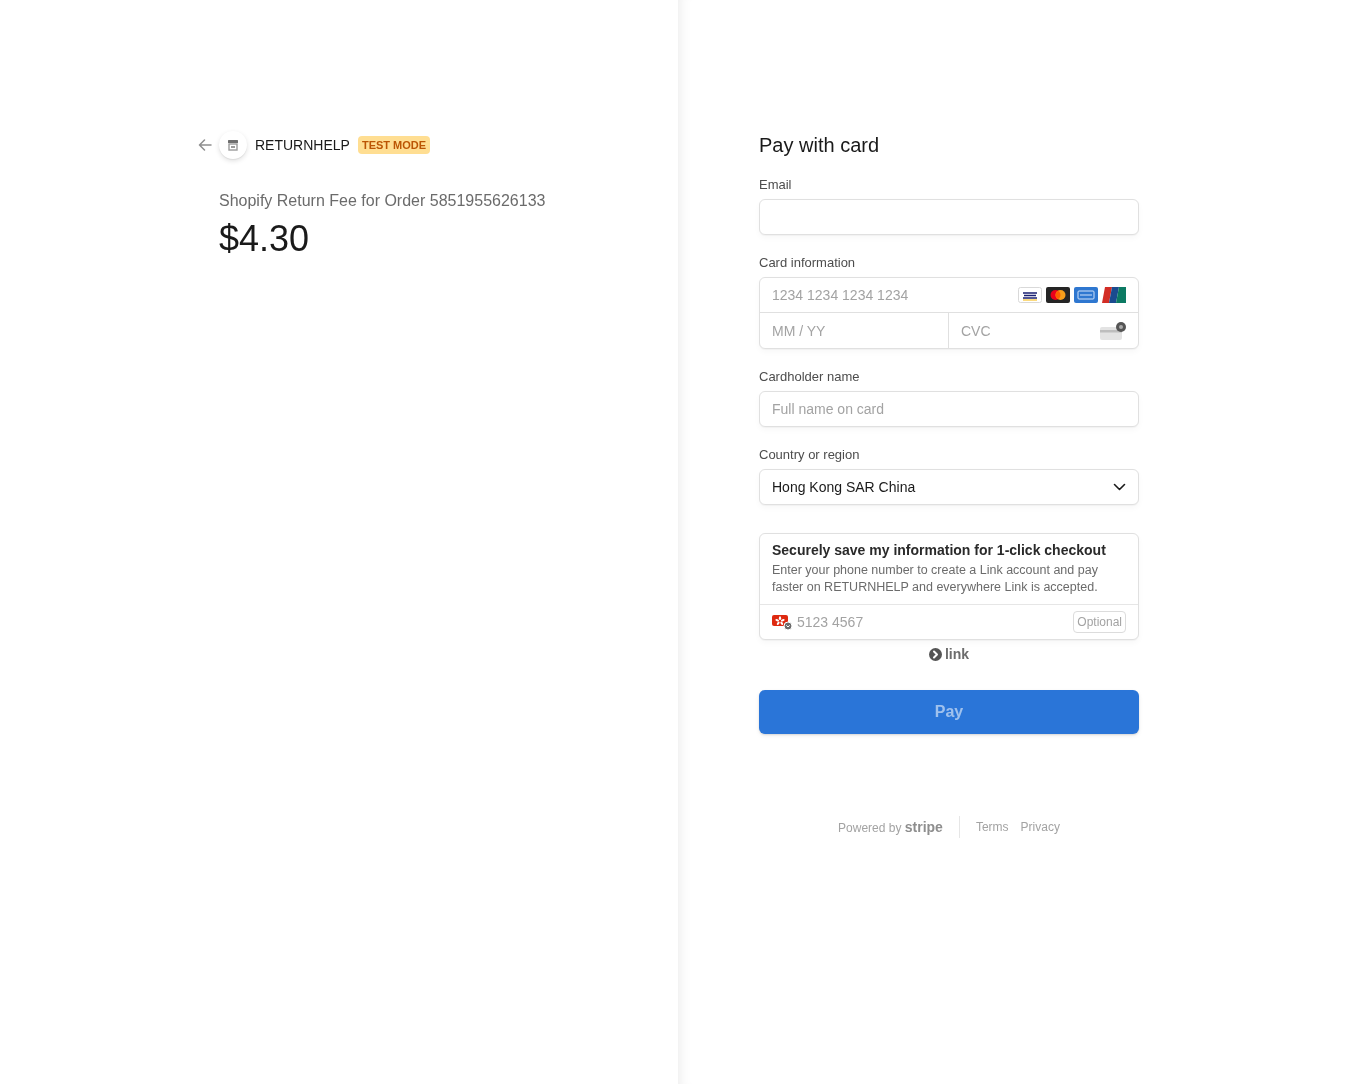 This screenshot has height=1084, width=1355. Describe the element at coordinates (935, 654) in the screenshot. I see `arrow-circle-icon` at that location.